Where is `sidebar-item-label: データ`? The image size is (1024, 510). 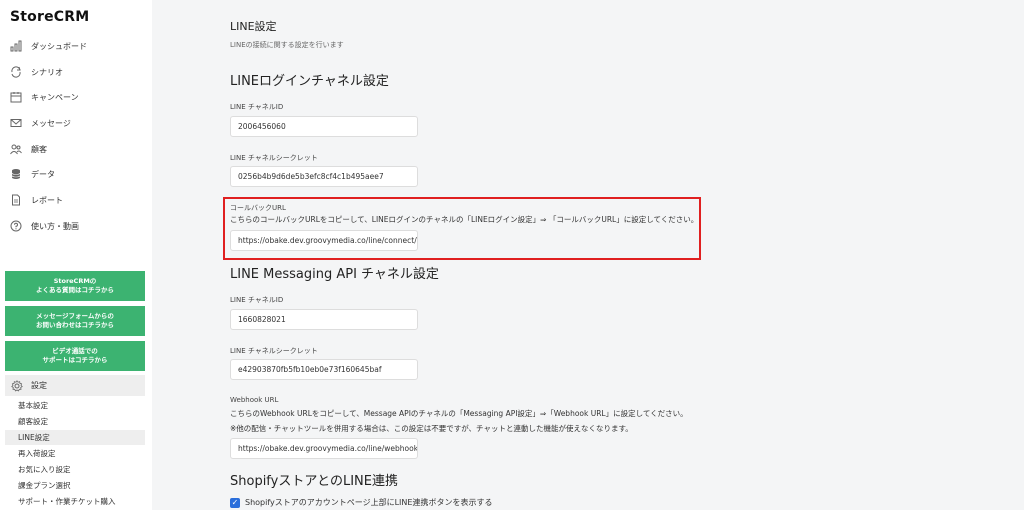 sidebar-item-label: データ is located at coordinates (43, 174).